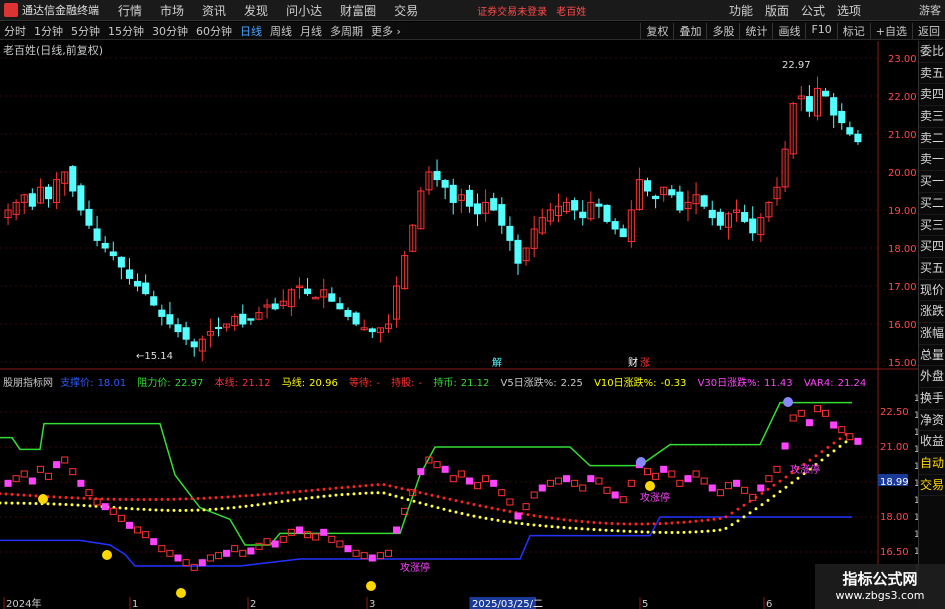  Describe the element at coordinates (346, 31) in the screenshot. I see `period-multi: 多周期` at that location.